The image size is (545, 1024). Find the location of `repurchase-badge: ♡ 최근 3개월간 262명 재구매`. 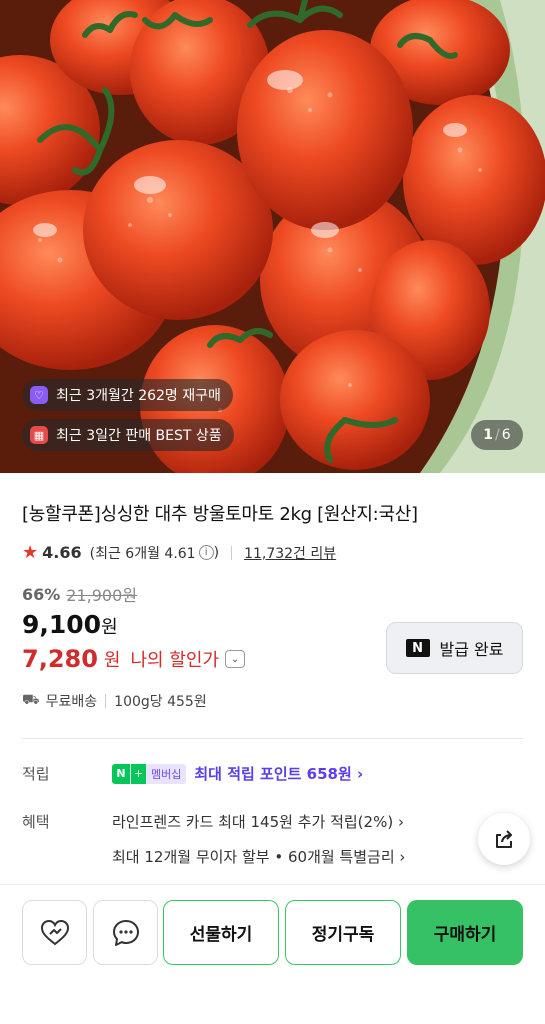

repurchase-badge: ♡ 최근 3개월간 262명 재구매 is located at coordinates (127, 395).